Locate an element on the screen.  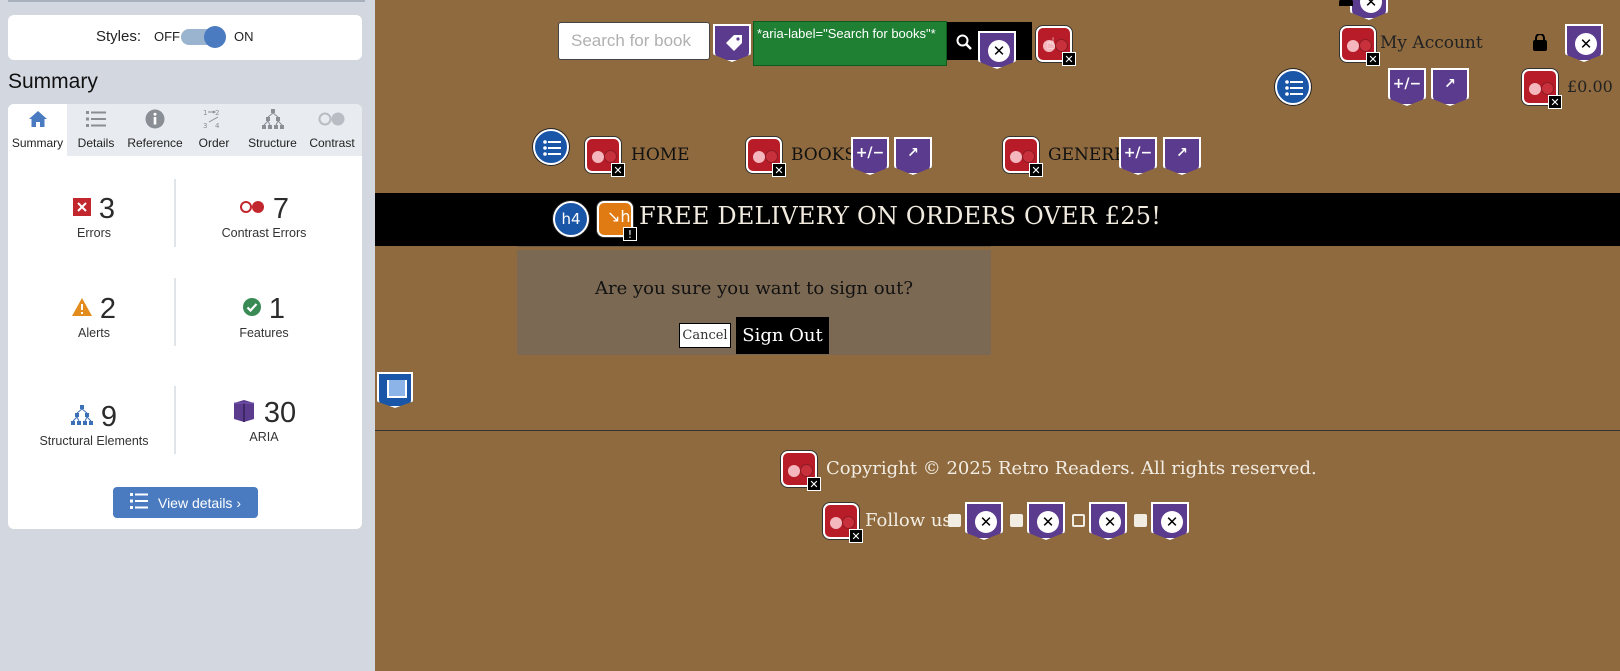
tab-reference-label: Reference is located at coordinates (155, 143).